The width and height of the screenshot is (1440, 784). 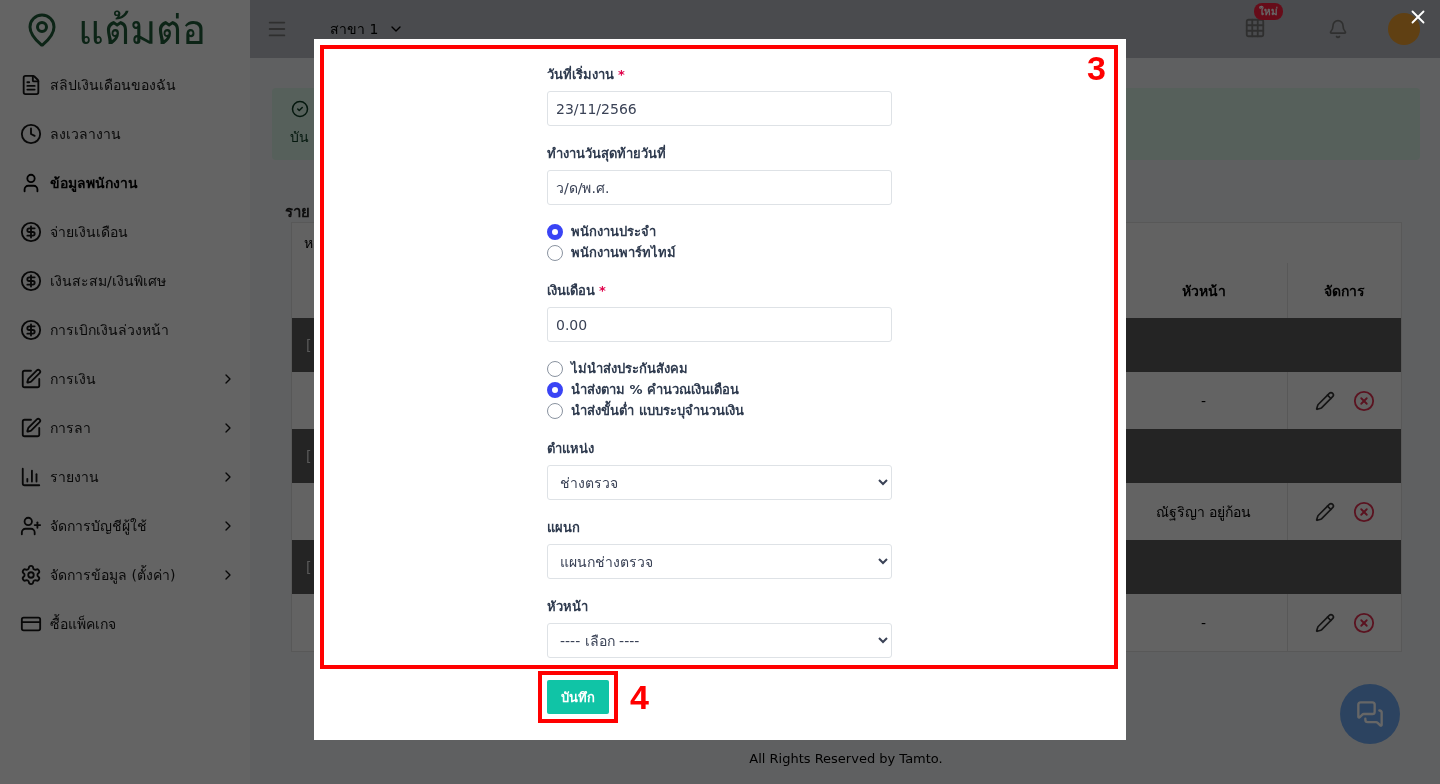 What do you see at coordinates (31, 476) in the screenshot?
I see `bar-chart-icon` at bounding box center [31, 476].